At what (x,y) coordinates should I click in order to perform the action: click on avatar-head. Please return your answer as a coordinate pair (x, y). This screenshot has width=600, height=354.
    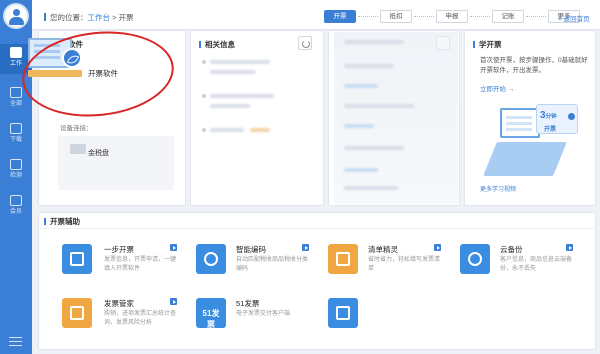
    Looking at the image, I should click on (16, 12).